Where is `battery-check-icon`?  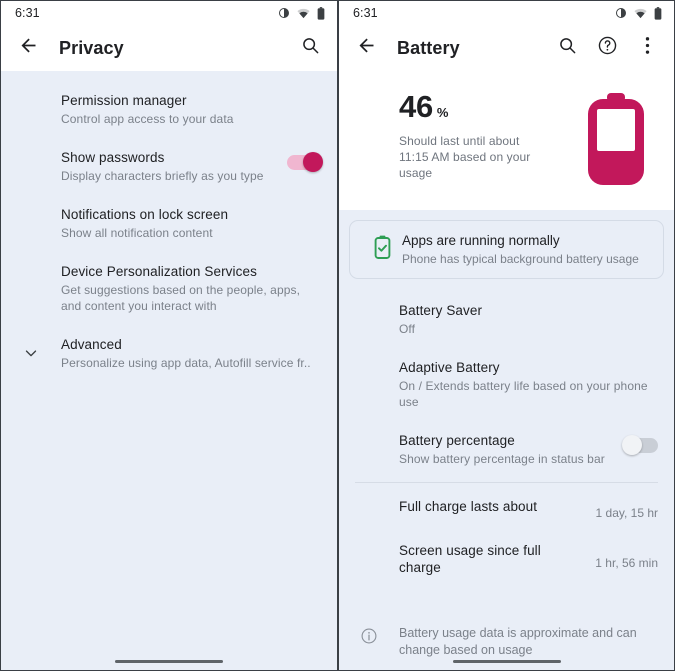 battery-check-icon is located at coordinates (382, 249).